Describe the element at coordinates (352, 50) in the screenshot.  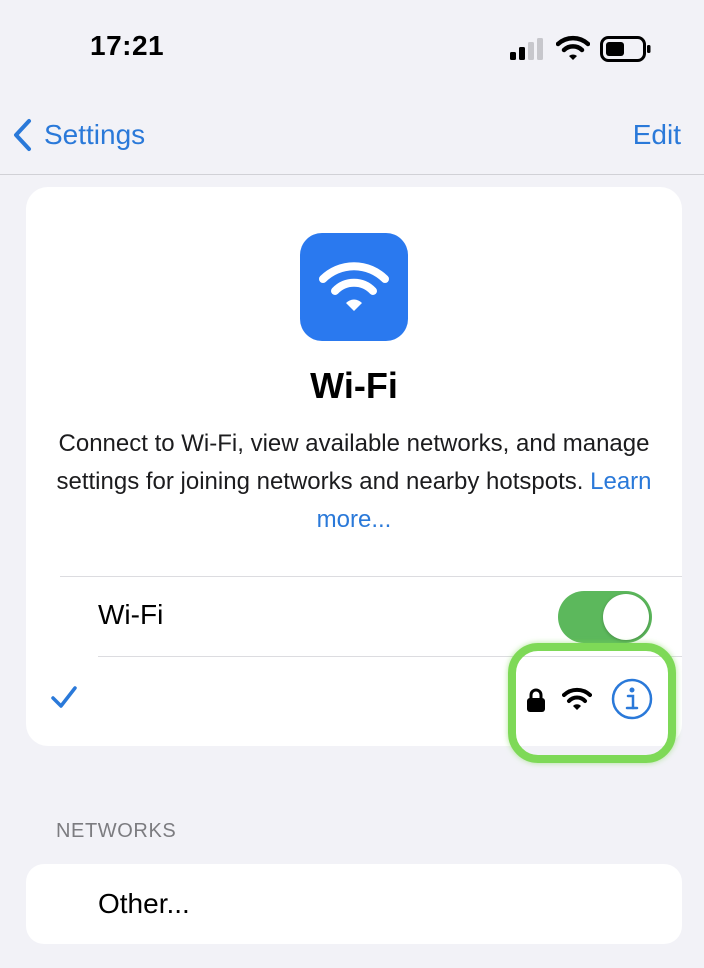
I see `status-bar: 17:21` at that location.